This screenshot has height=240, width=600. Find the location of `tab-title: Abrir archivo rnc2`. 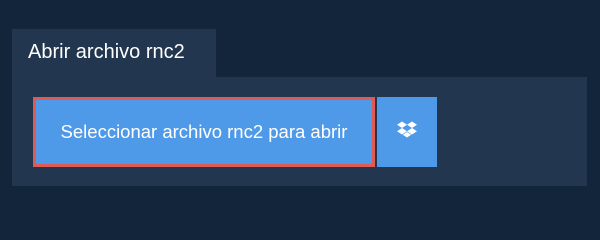

tab-title: Abrir archivo rnc2 is located at coordinates (106, 52).